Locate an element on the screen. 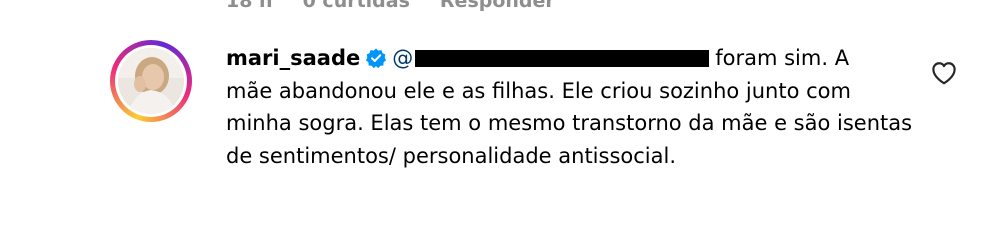 This screenshot has width=984, height=243. comment-username: mari_saade is located at coordinates (293, 58).